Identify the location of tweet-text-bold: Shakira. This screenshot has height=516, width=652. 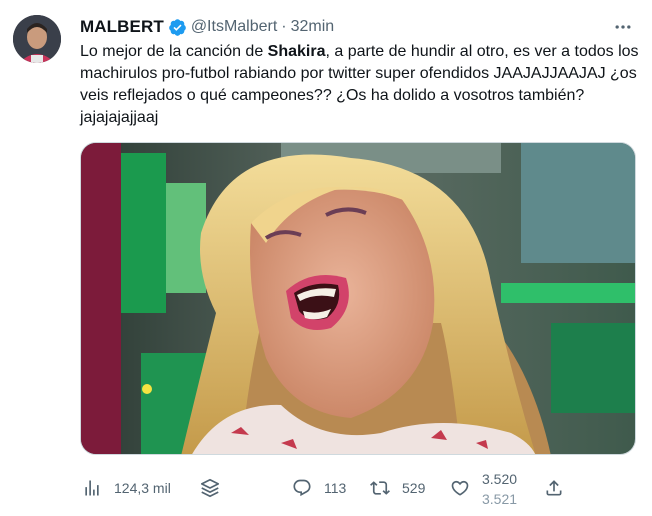
(296, 51).